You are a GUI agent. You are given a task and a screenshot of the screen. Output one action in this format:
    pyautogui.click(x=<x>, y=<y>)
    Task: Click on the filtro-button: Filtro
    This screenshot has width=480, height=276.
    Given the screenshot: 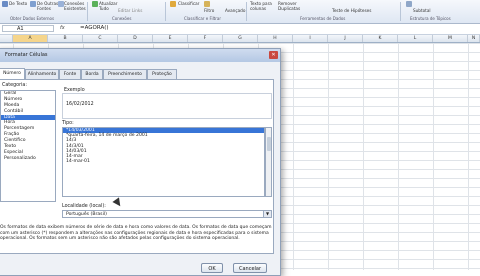 What is the action you would take?
    pyautogui.click(x=209, y=10)
    